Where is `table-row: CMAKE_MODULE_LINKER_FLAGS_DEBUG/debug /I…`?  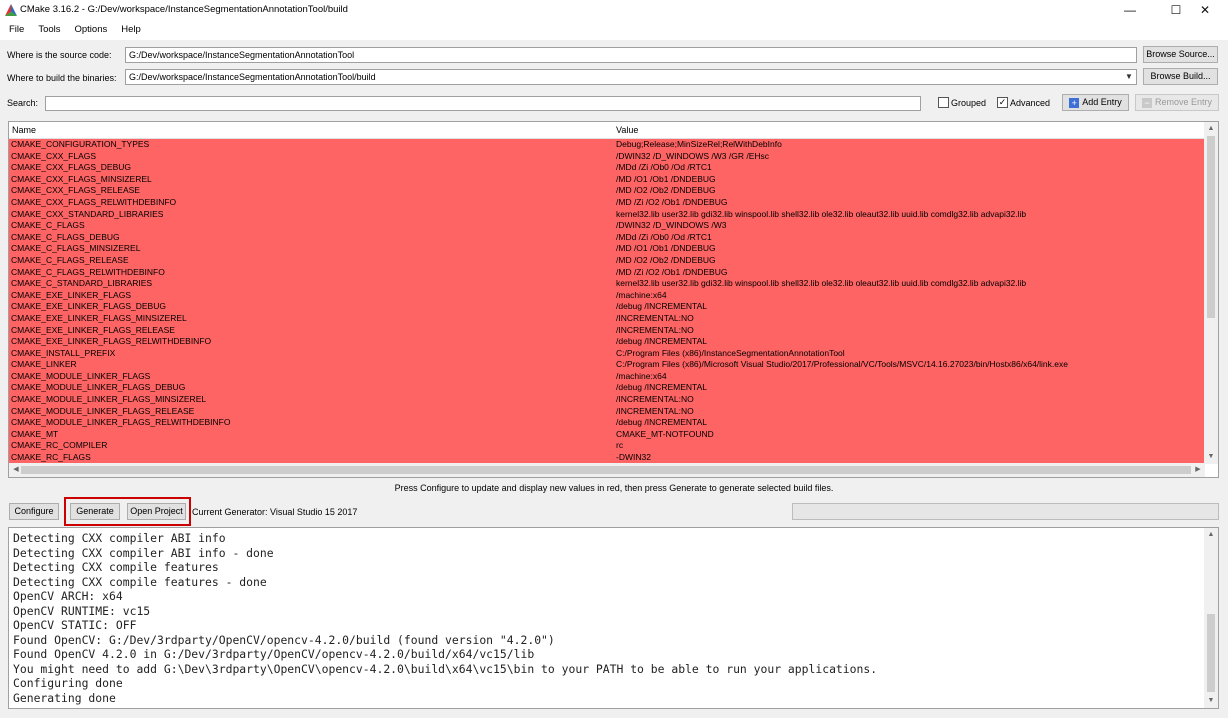 table-row: CMAKE_MODULE_LINKER_FLAGS_DEBUG/debug /I… is located at coordinates (607, 388).